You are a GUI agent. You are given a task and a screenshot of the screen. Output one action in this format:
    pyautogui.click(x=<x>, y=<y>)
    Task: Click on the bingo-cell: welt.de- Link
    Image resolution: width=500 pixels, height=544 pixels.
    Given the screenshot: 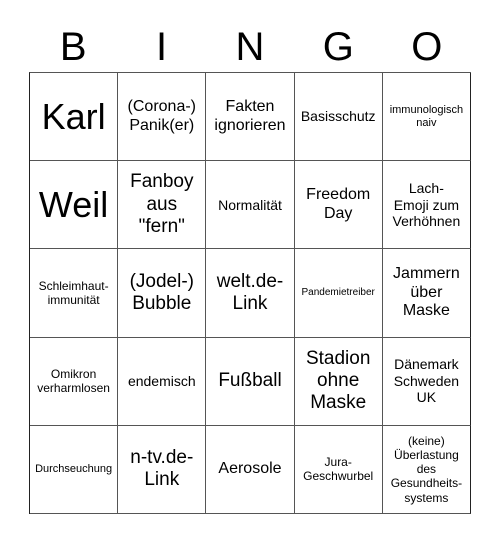 What is the action you would take?
    pyautogui.click(x=250, y=293)
    